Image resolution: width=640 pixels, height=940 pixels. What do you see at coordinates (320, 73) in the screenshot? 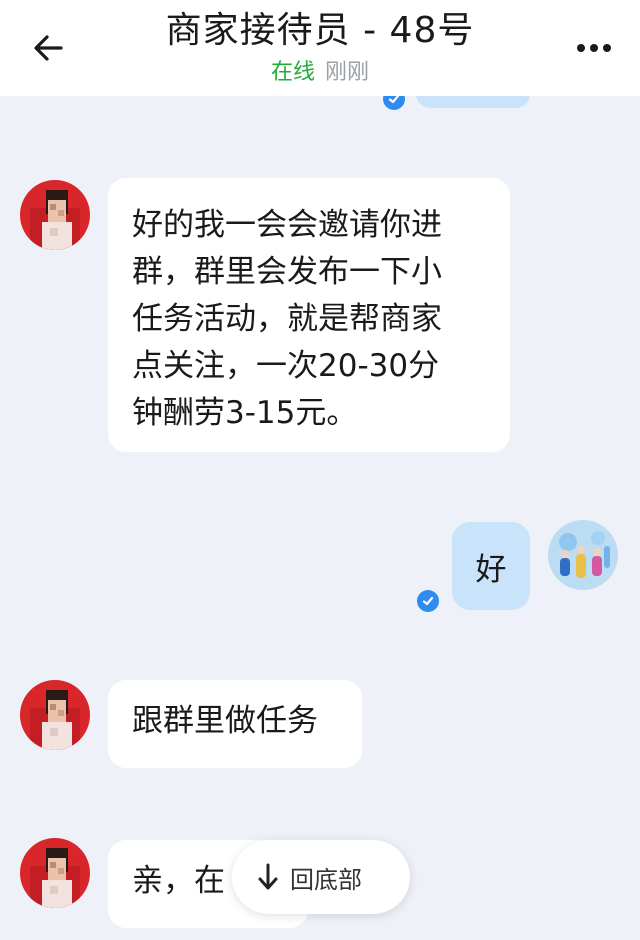
I see `presence-status: 在线 刚刚` at bounding box center [320, 73].